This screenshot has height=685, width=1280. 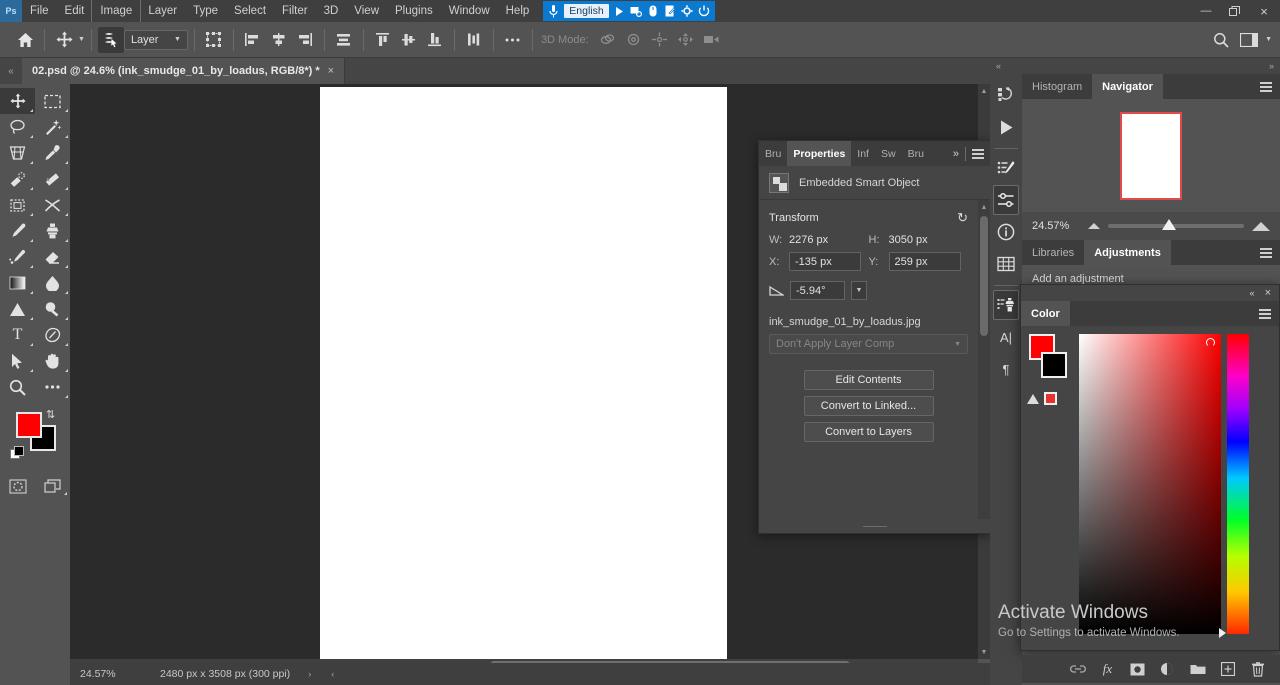 What do you see at coordinates (817, 290) in the screenshot?
I see `angle-input: -5.94°` at bounding box center [817, 290].